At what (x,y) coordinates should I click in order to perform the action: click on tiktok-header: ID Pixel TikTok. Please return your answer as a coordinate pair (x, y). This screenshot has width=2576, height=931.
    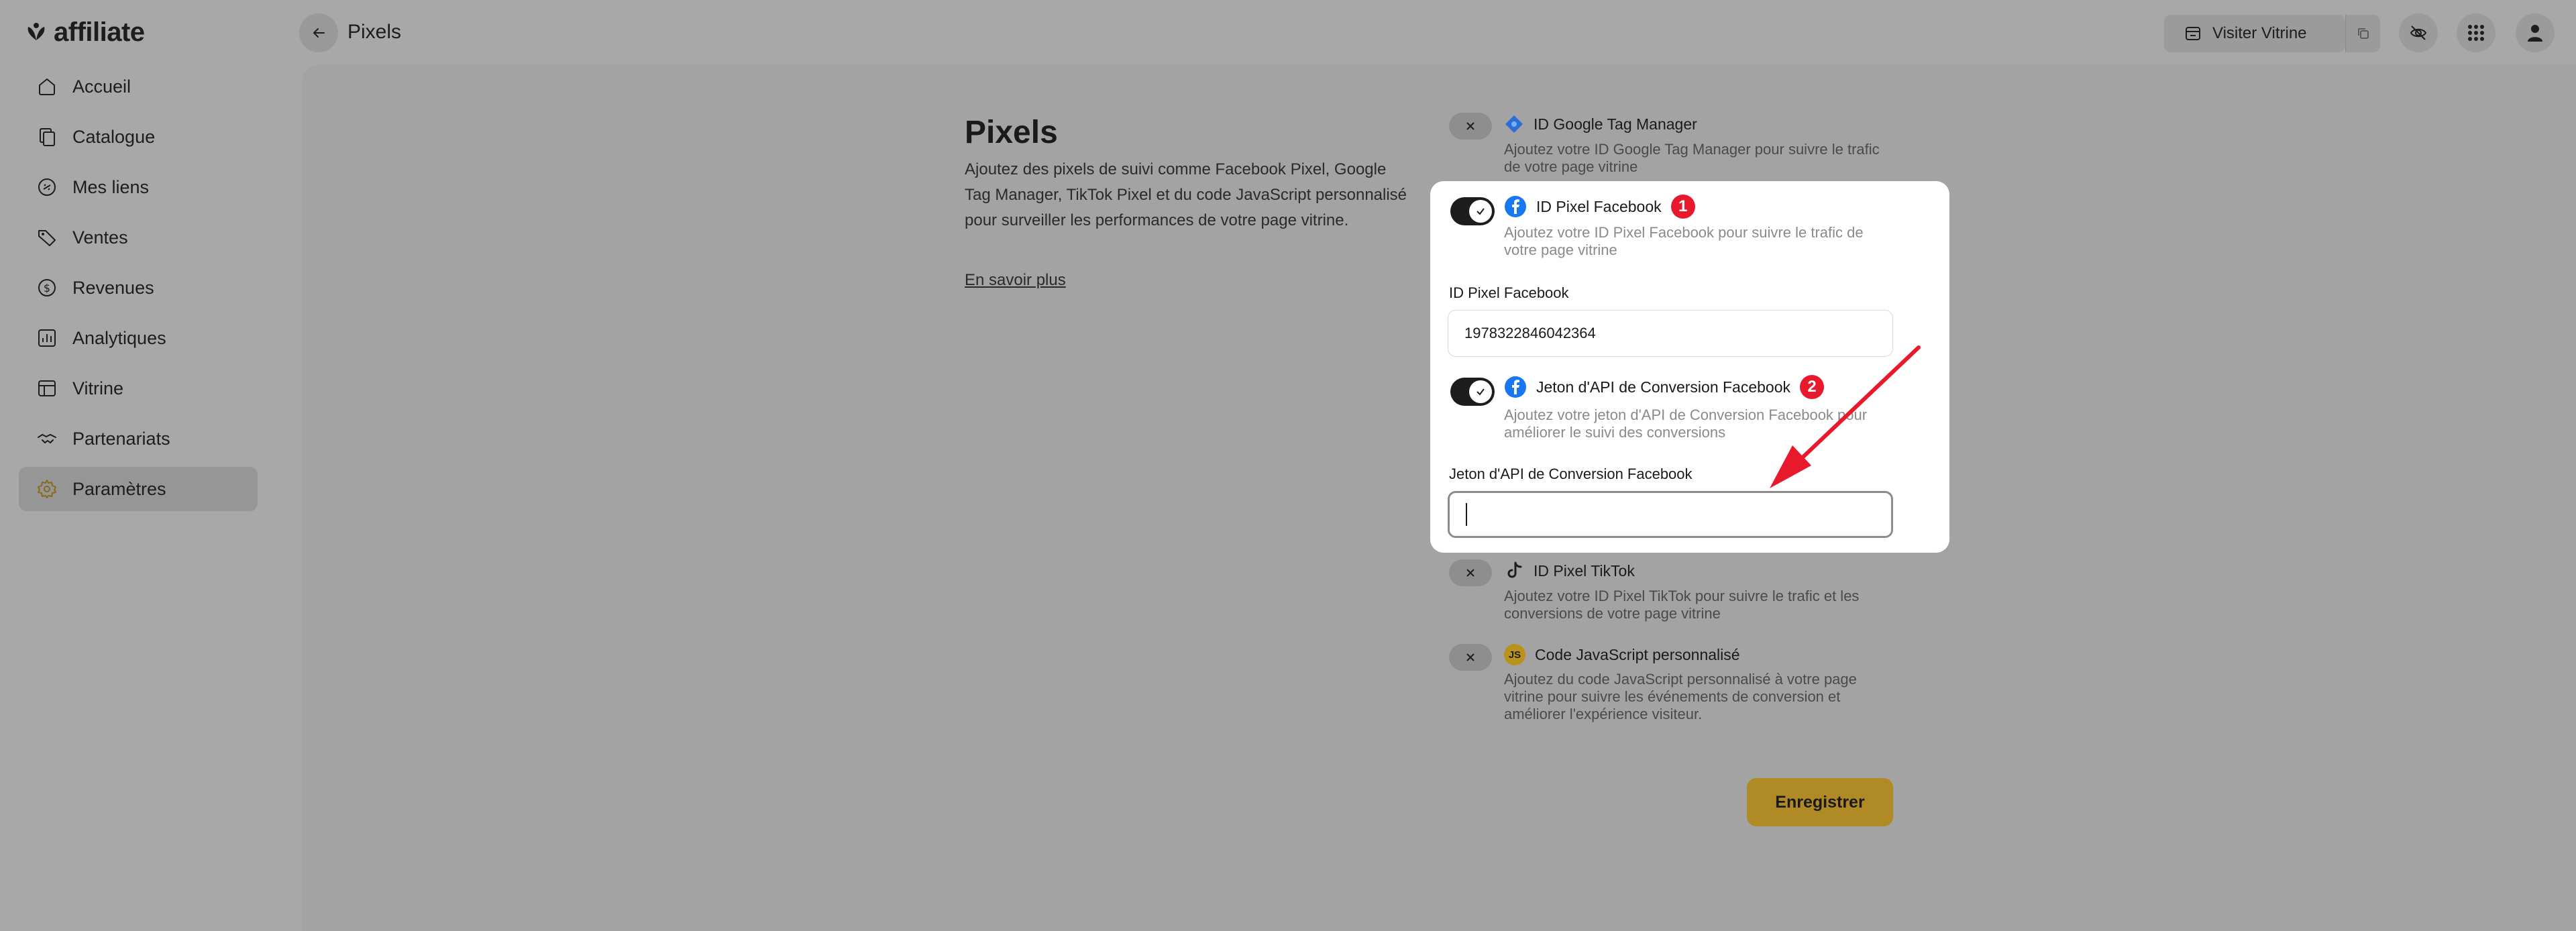
    Looking at the image, I should click on (1569, 571).